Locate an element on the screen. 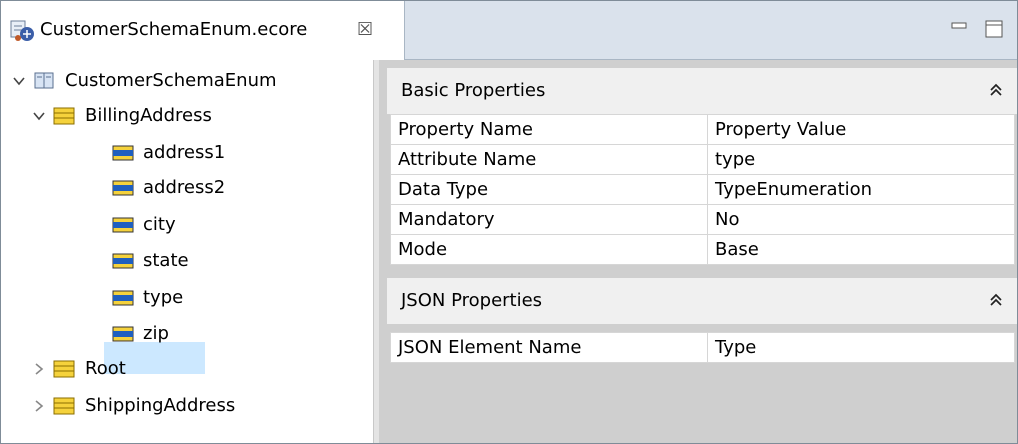 The width and height of the screenshot is (1018, 444). column-header: Property Name is located at coordinates (549, 129).